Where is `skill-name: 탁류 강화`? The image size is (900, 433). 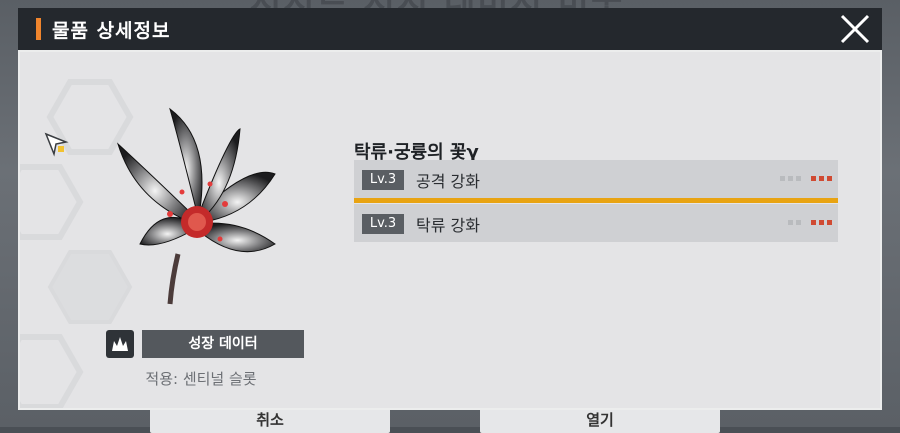
skill-name: 탁류 강화 is located at coordinates (448, 225).